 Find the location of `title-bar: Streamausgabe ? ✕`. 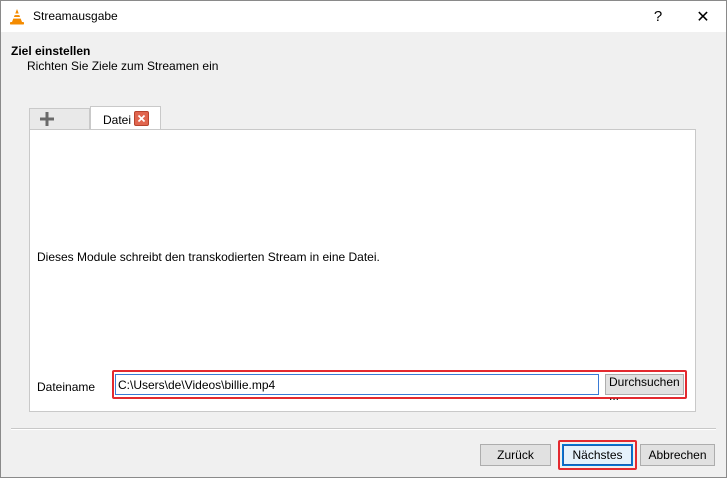

title-bar: Streamausgabe ? ✕ is located at coordinates (363, 16).